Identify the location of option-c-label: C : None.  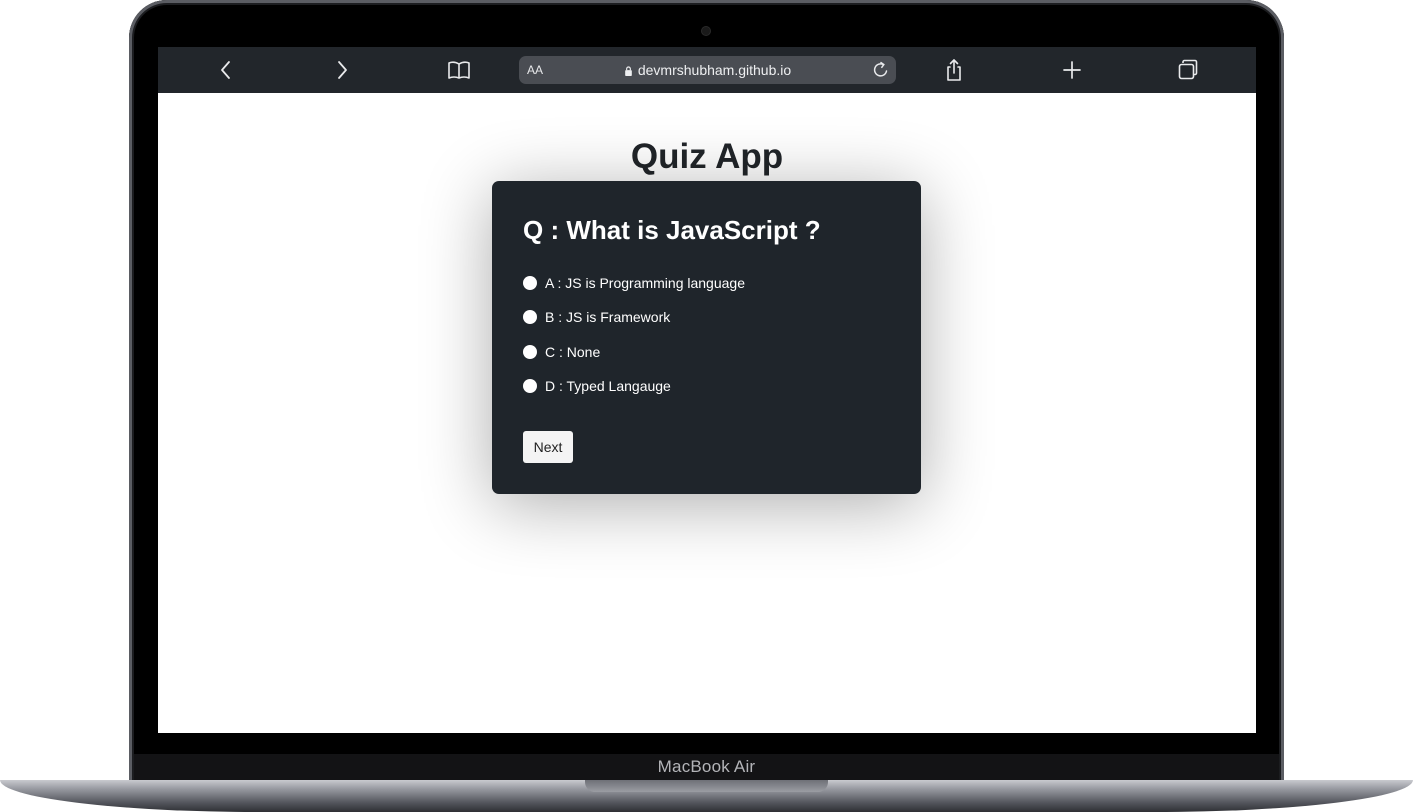
(573, 352).